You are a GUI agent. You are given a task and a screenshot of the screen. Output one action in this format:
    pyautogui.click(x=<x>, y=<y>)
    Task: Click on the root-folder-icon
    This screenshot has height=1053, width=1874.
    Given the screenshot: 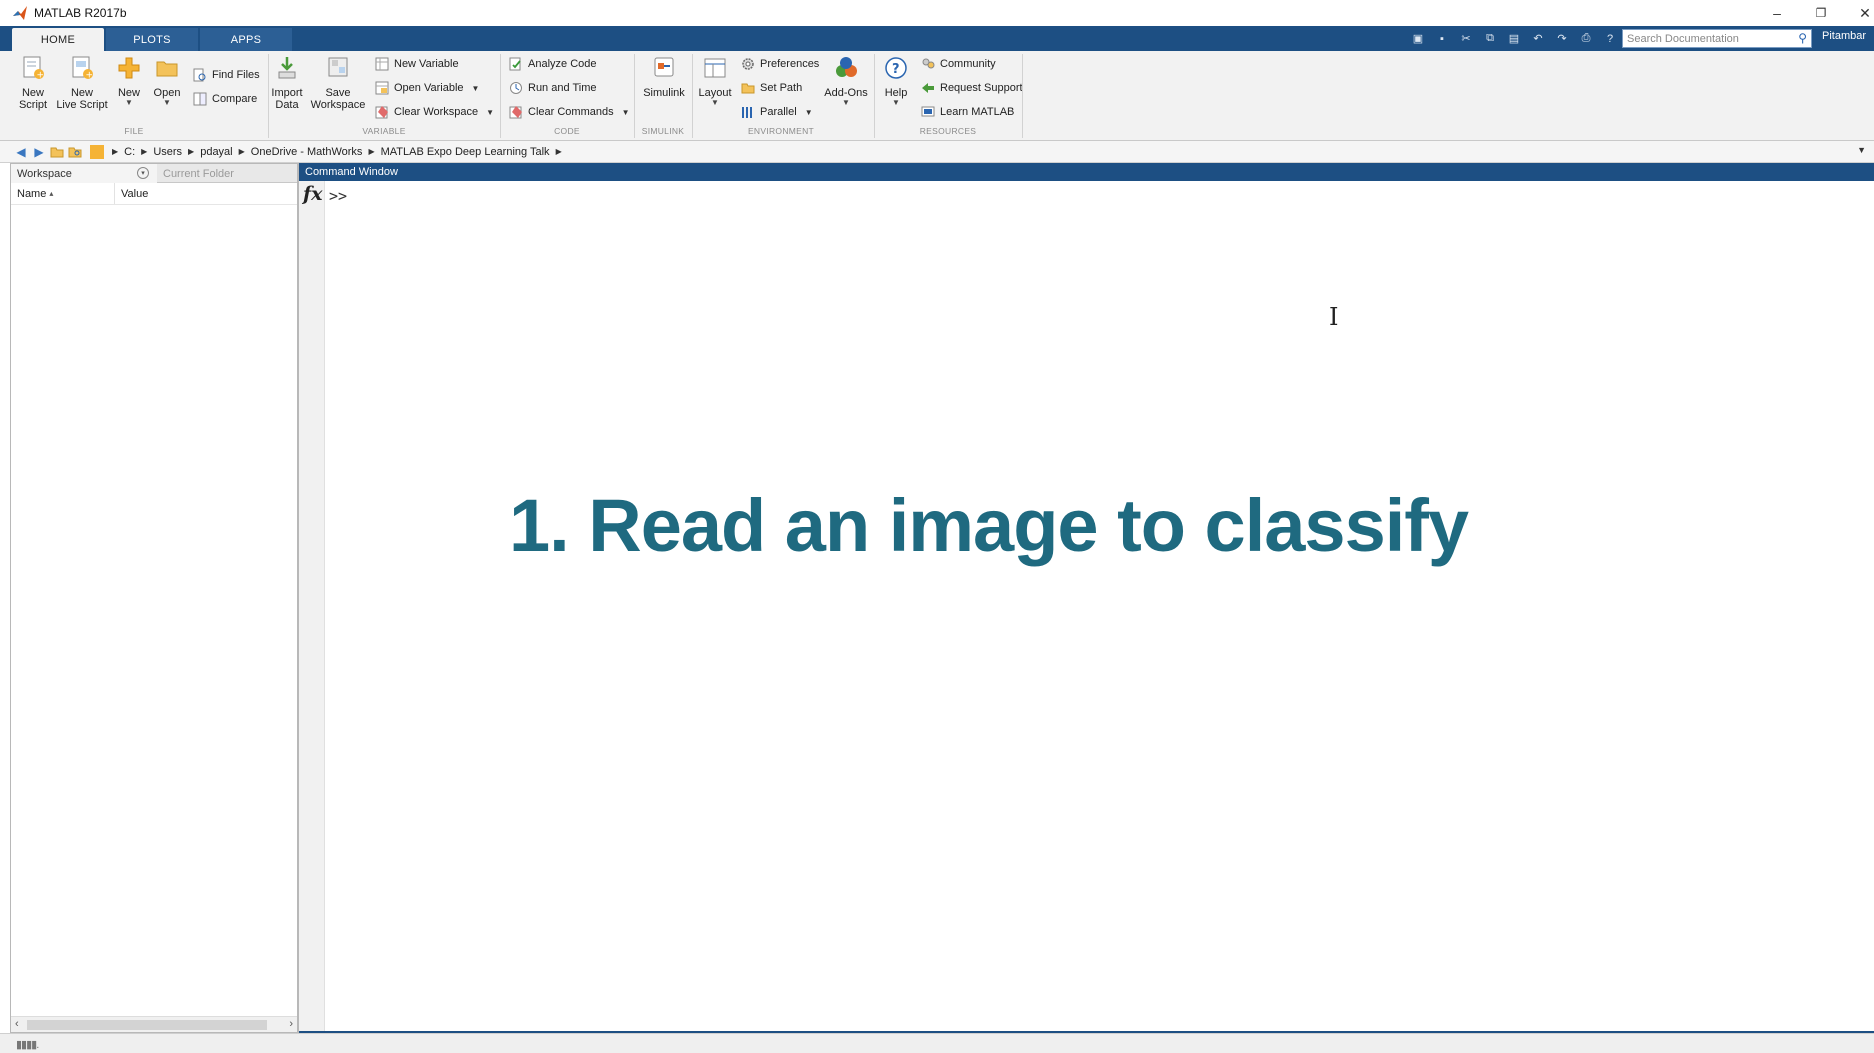 What is the action you would take?
    pyautogui.click(x=97, y=151)
    